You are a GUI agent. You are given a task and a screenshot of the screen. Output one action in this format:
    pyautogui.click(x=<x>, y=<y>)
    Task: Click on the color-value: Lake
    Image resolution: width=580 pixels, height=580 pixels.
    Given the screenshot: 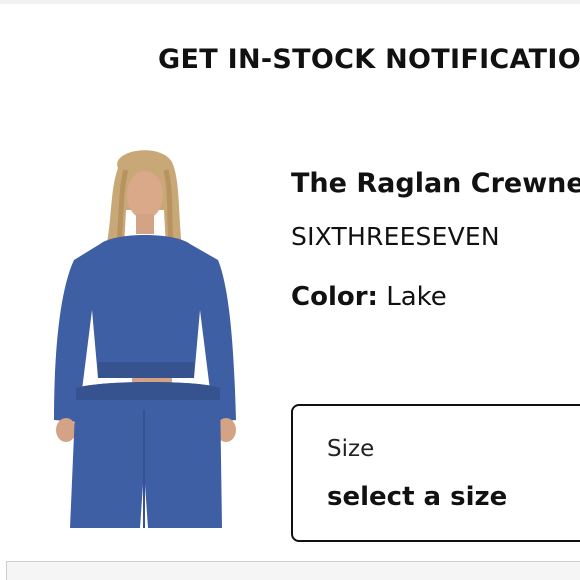 What is the action you would take?
    pyautogui.click(x=416, y=297)
    